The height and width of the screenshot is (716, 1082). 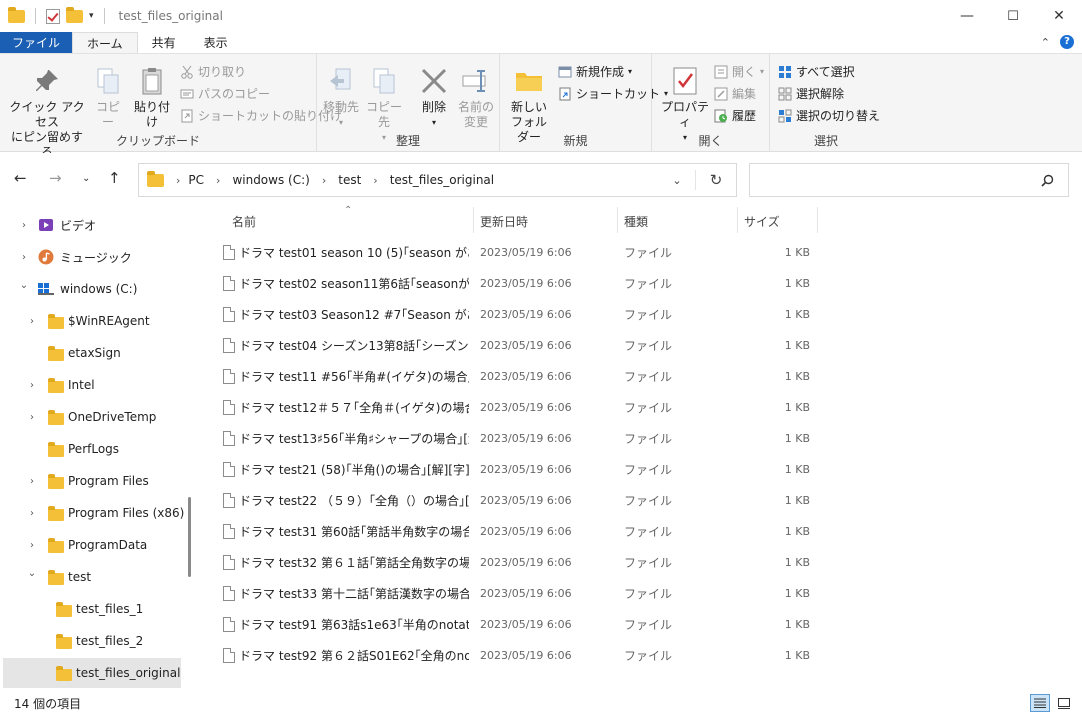 I want to click on nav-item-program-files-x86: › Program Files (x86), so click(x=93, y=513).